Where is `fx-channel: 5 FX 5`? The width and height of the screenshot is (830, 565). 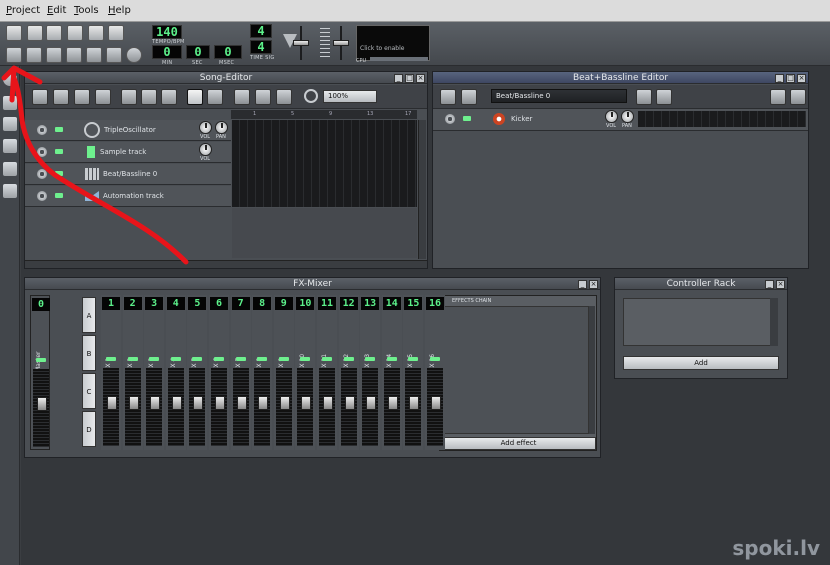
fx-channel: 5 FX 5 is located at coordinates (197, 372).